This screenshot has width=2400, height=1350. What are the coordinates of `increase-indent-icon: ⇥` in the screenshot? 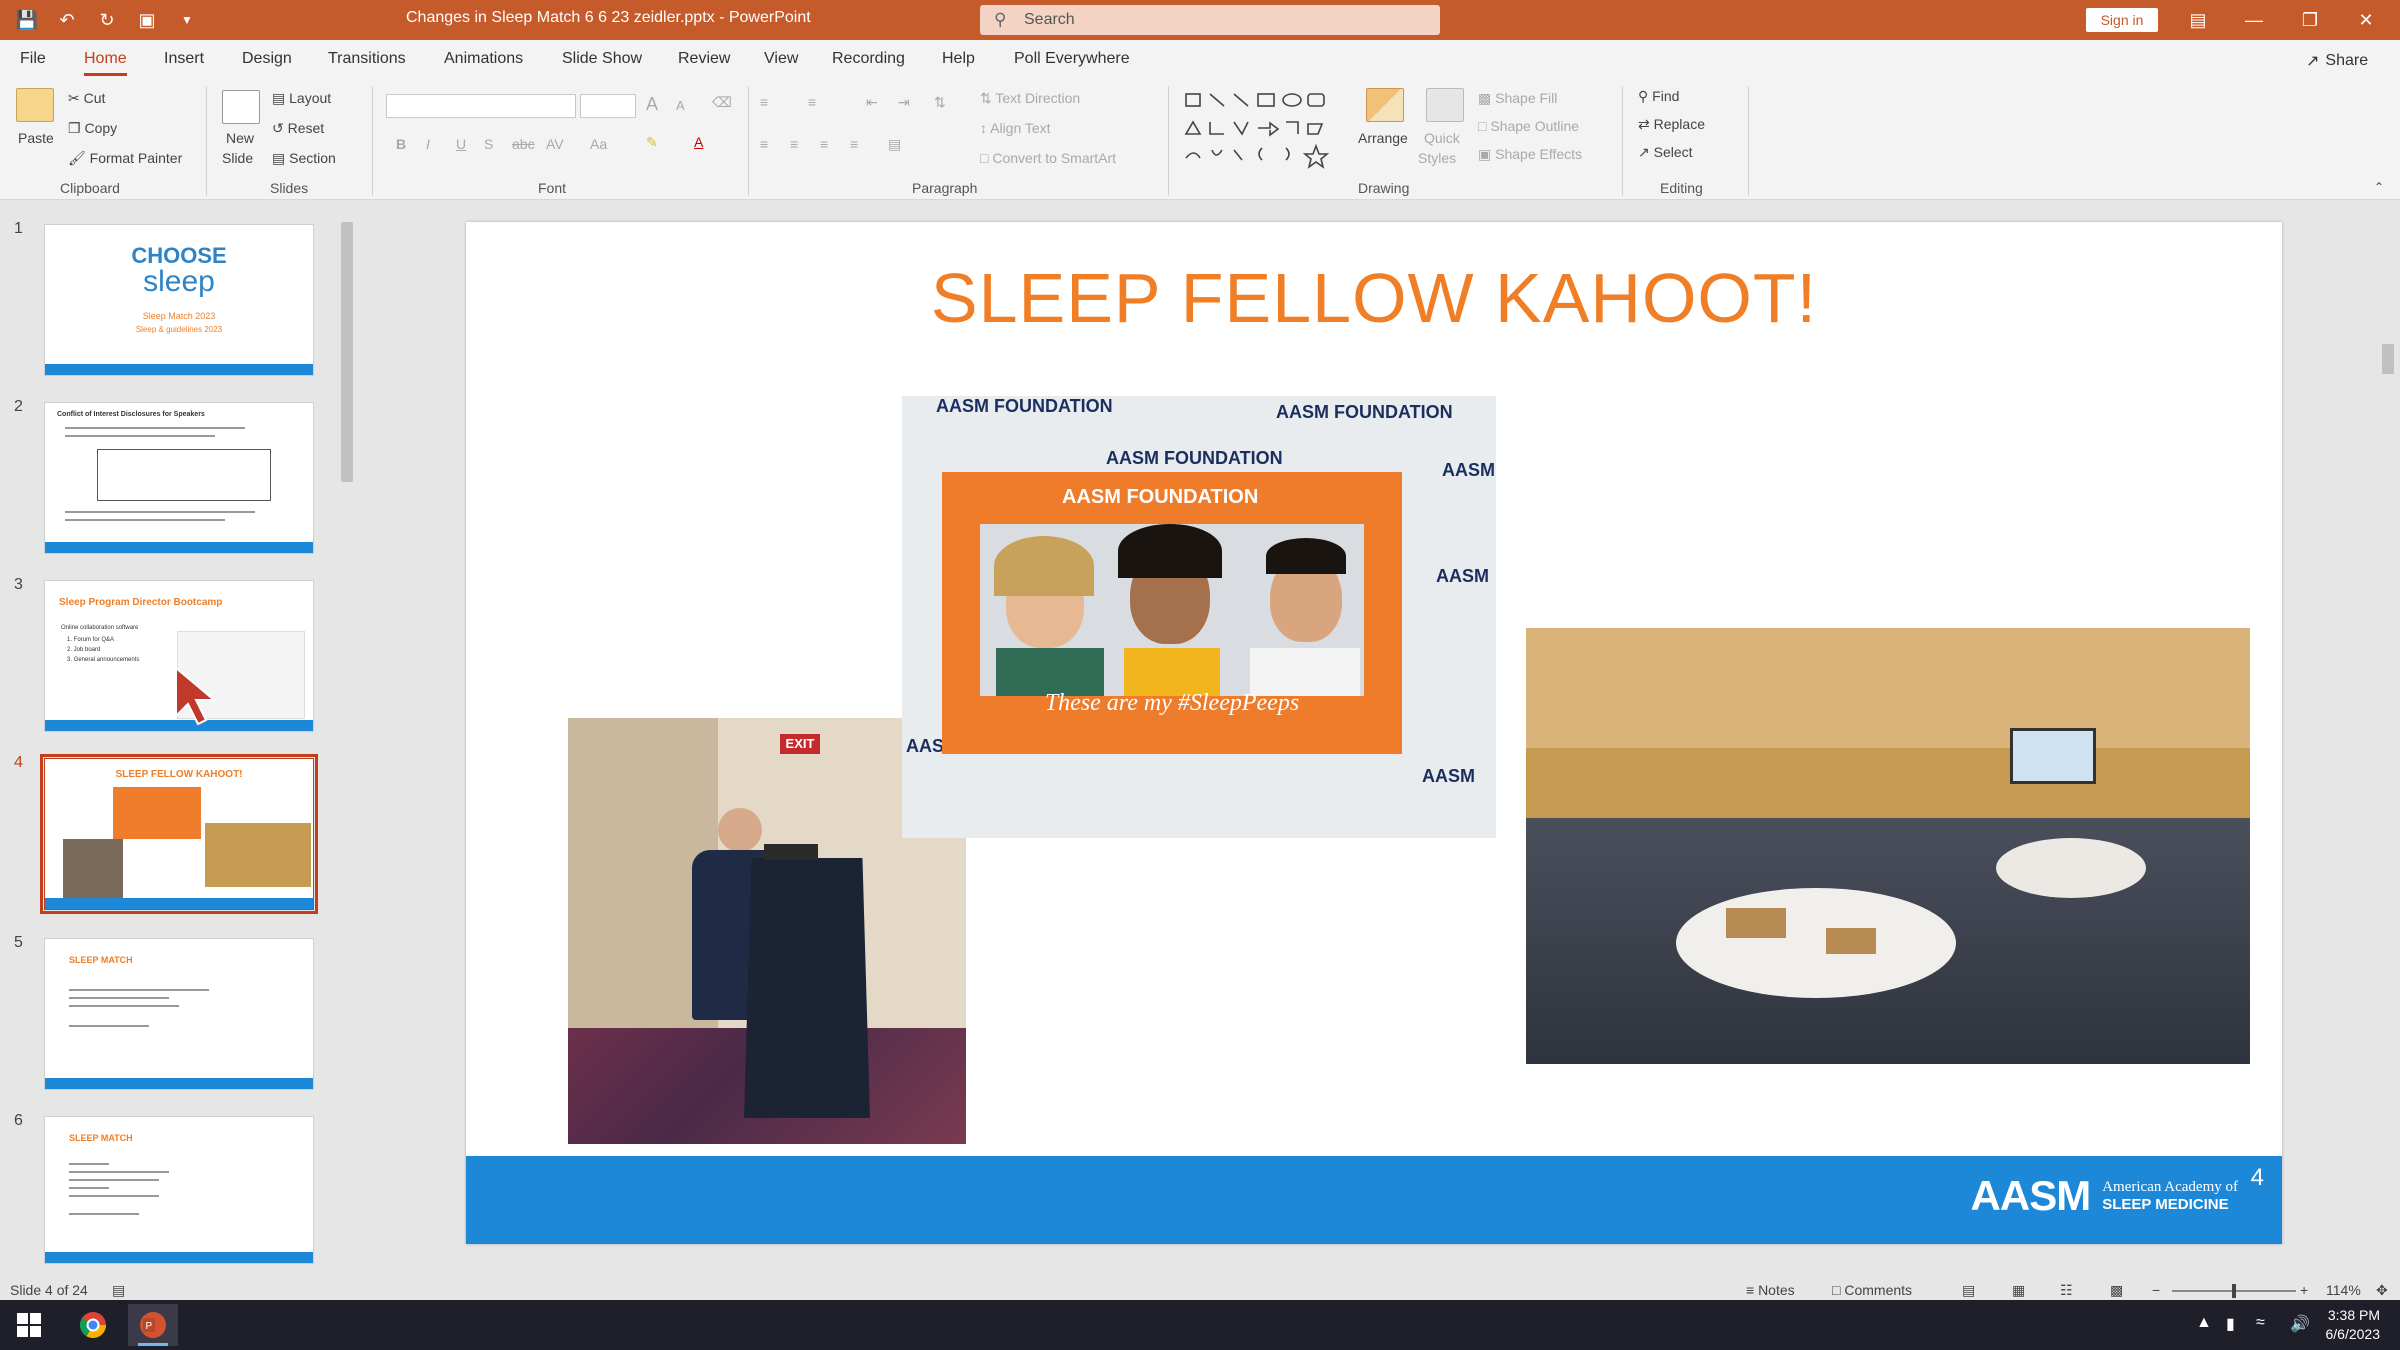 It's located at (904, 102).